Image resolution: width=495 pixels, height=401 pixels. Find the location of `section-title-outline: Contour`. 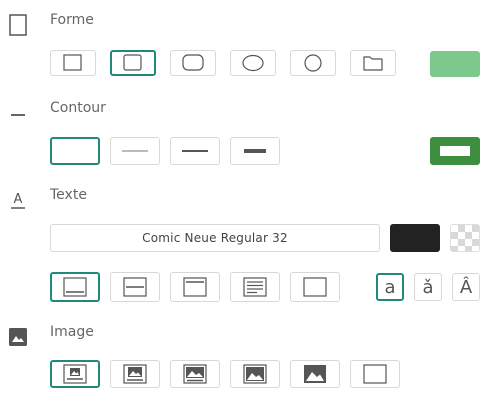

section-title-outline: Contour is located at coordinates (78, 108).